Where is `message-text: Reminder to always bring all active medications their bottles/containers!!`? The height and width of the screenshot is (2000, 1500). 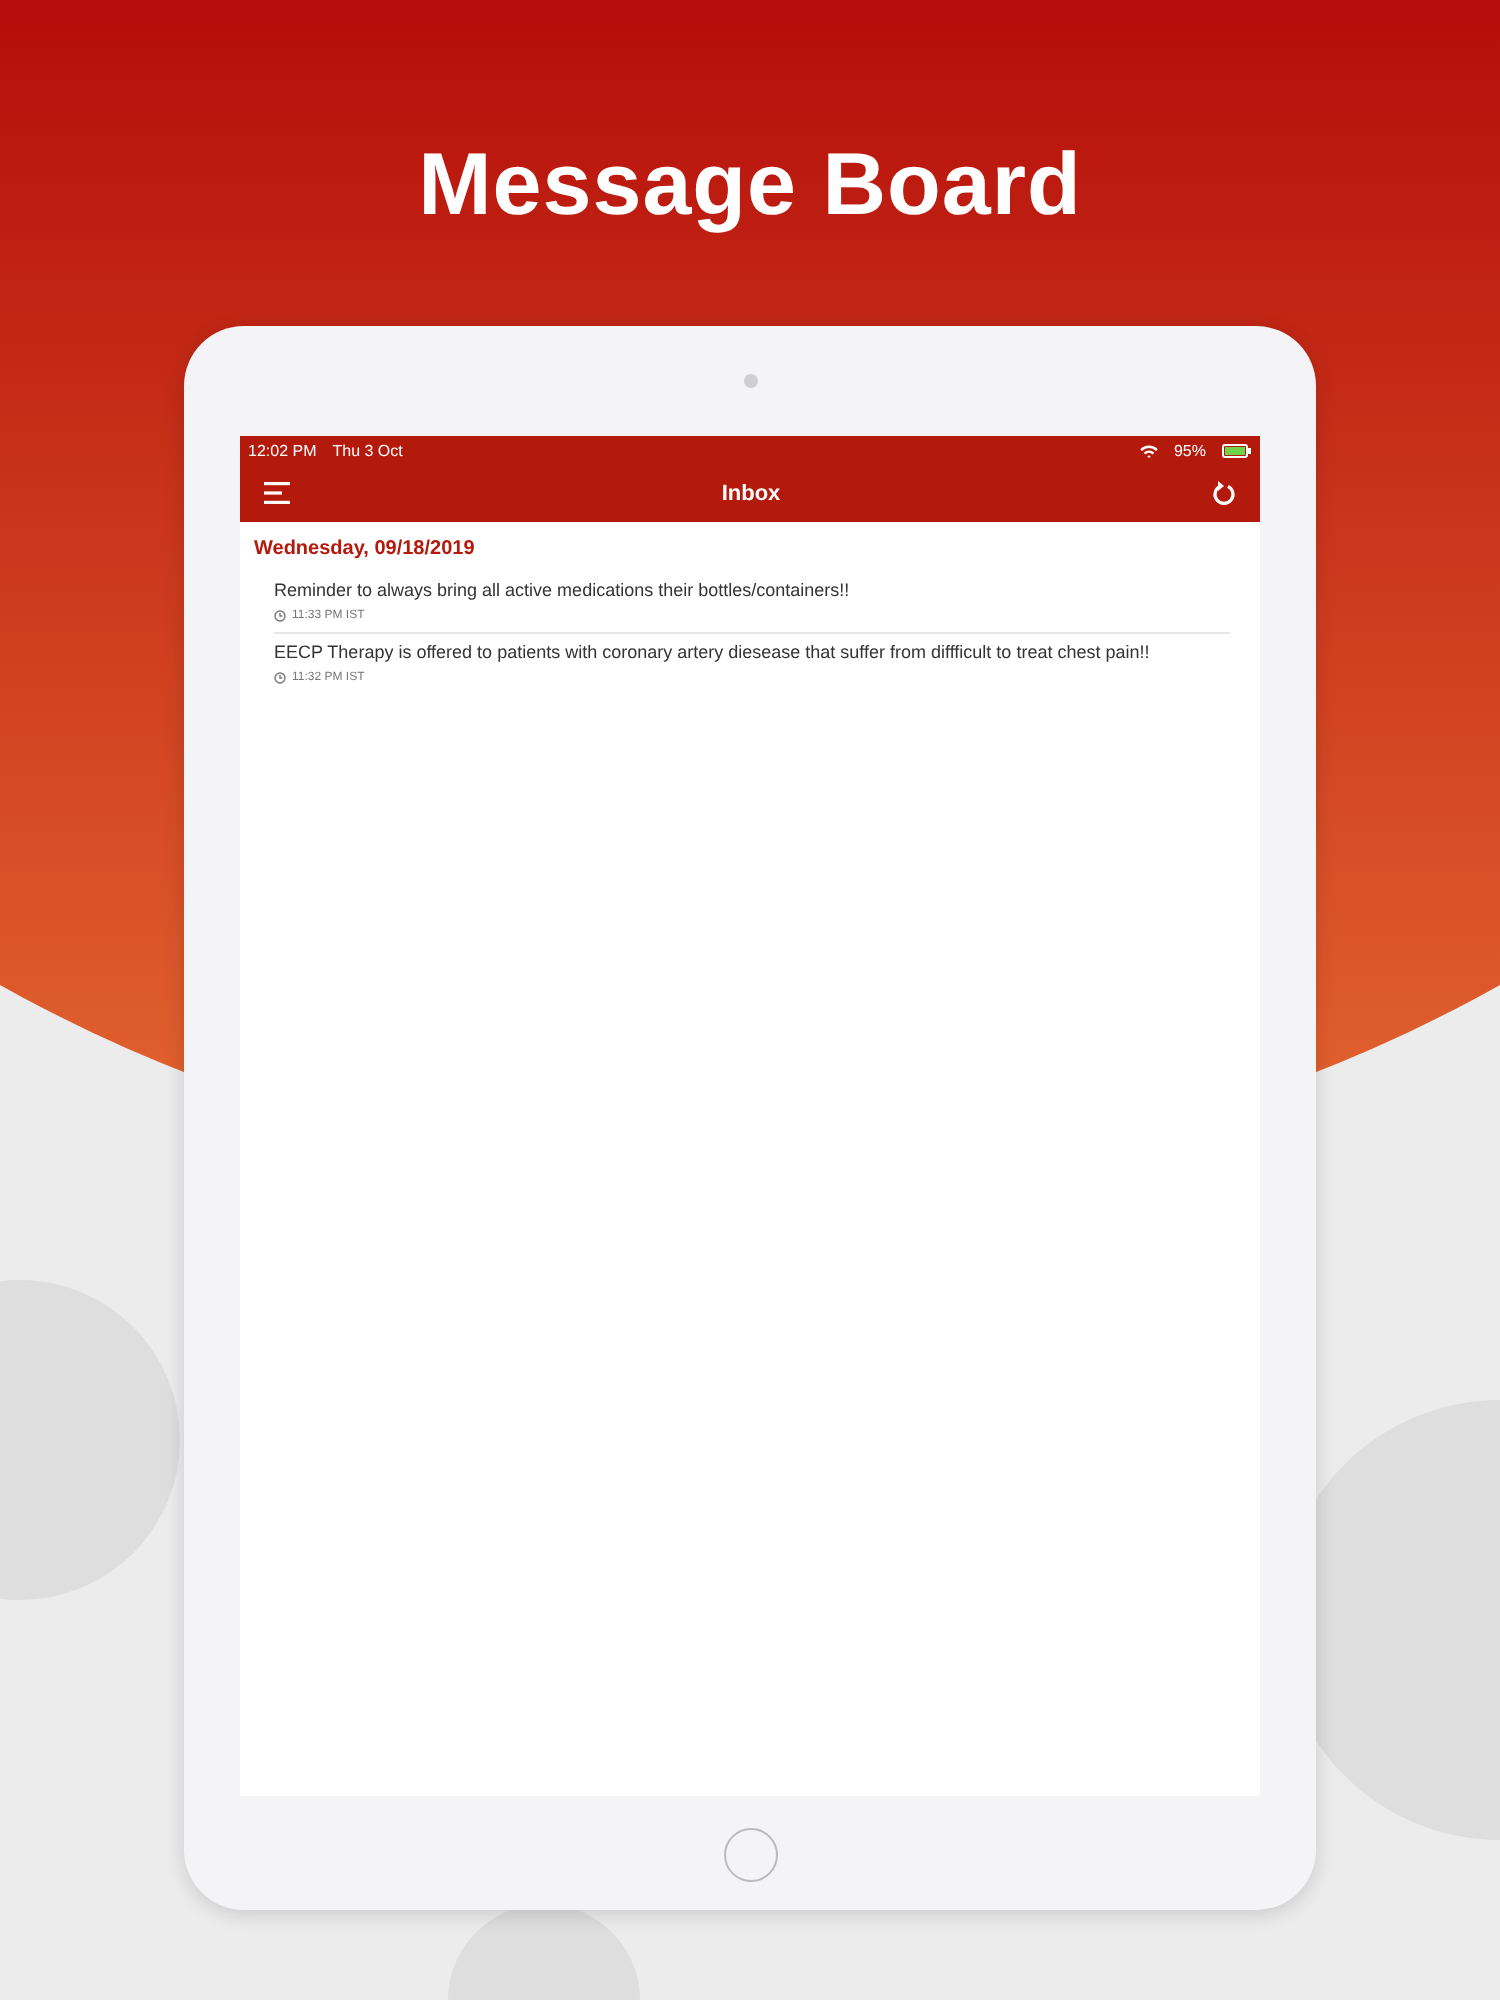 message-text: Reminder to always bring all active medications their bottles/containers!! is located at coordinates (752, 590).